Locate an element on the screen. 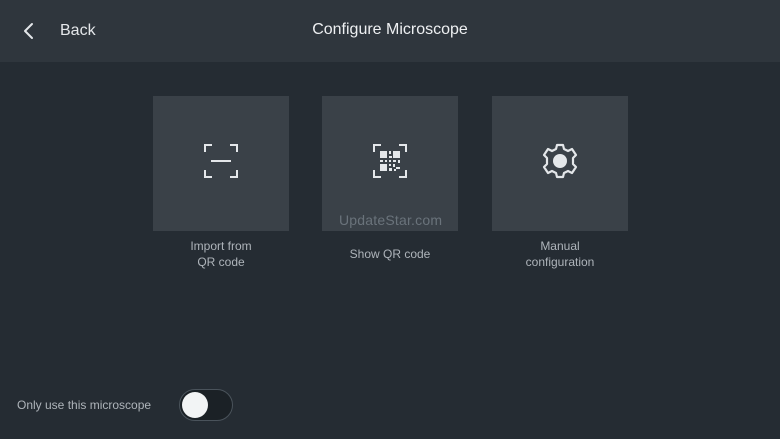 The height and width of the screenshot is (439, 780). show-qr-caption: Show QR code is located at coordinates (390, 254).